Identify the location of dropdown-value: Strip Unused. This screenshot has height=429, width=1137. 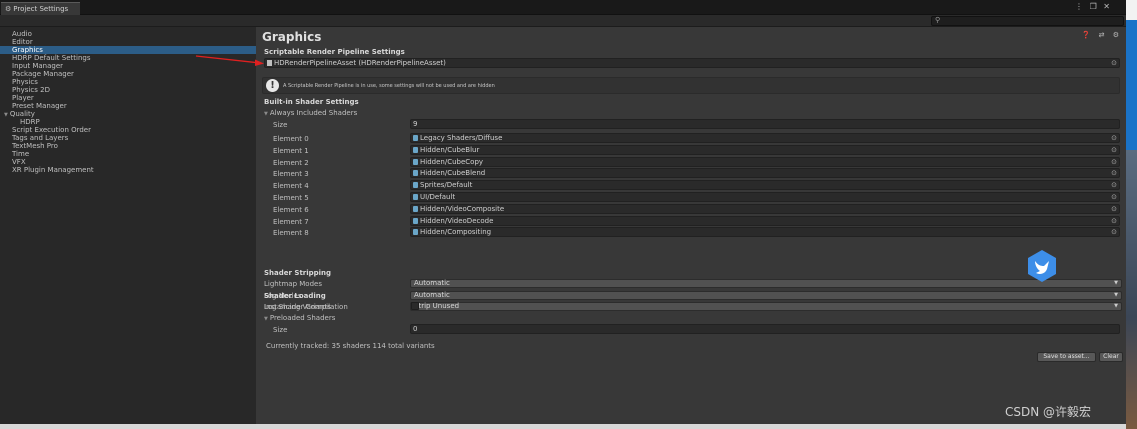
(437, 306).